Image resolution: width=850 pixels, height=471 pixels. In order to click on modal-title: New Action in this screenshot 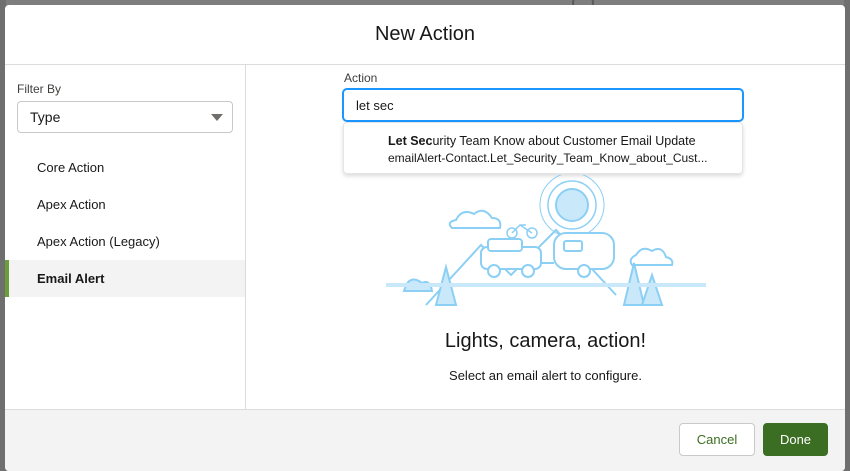, I will do `click(425, 34)`.